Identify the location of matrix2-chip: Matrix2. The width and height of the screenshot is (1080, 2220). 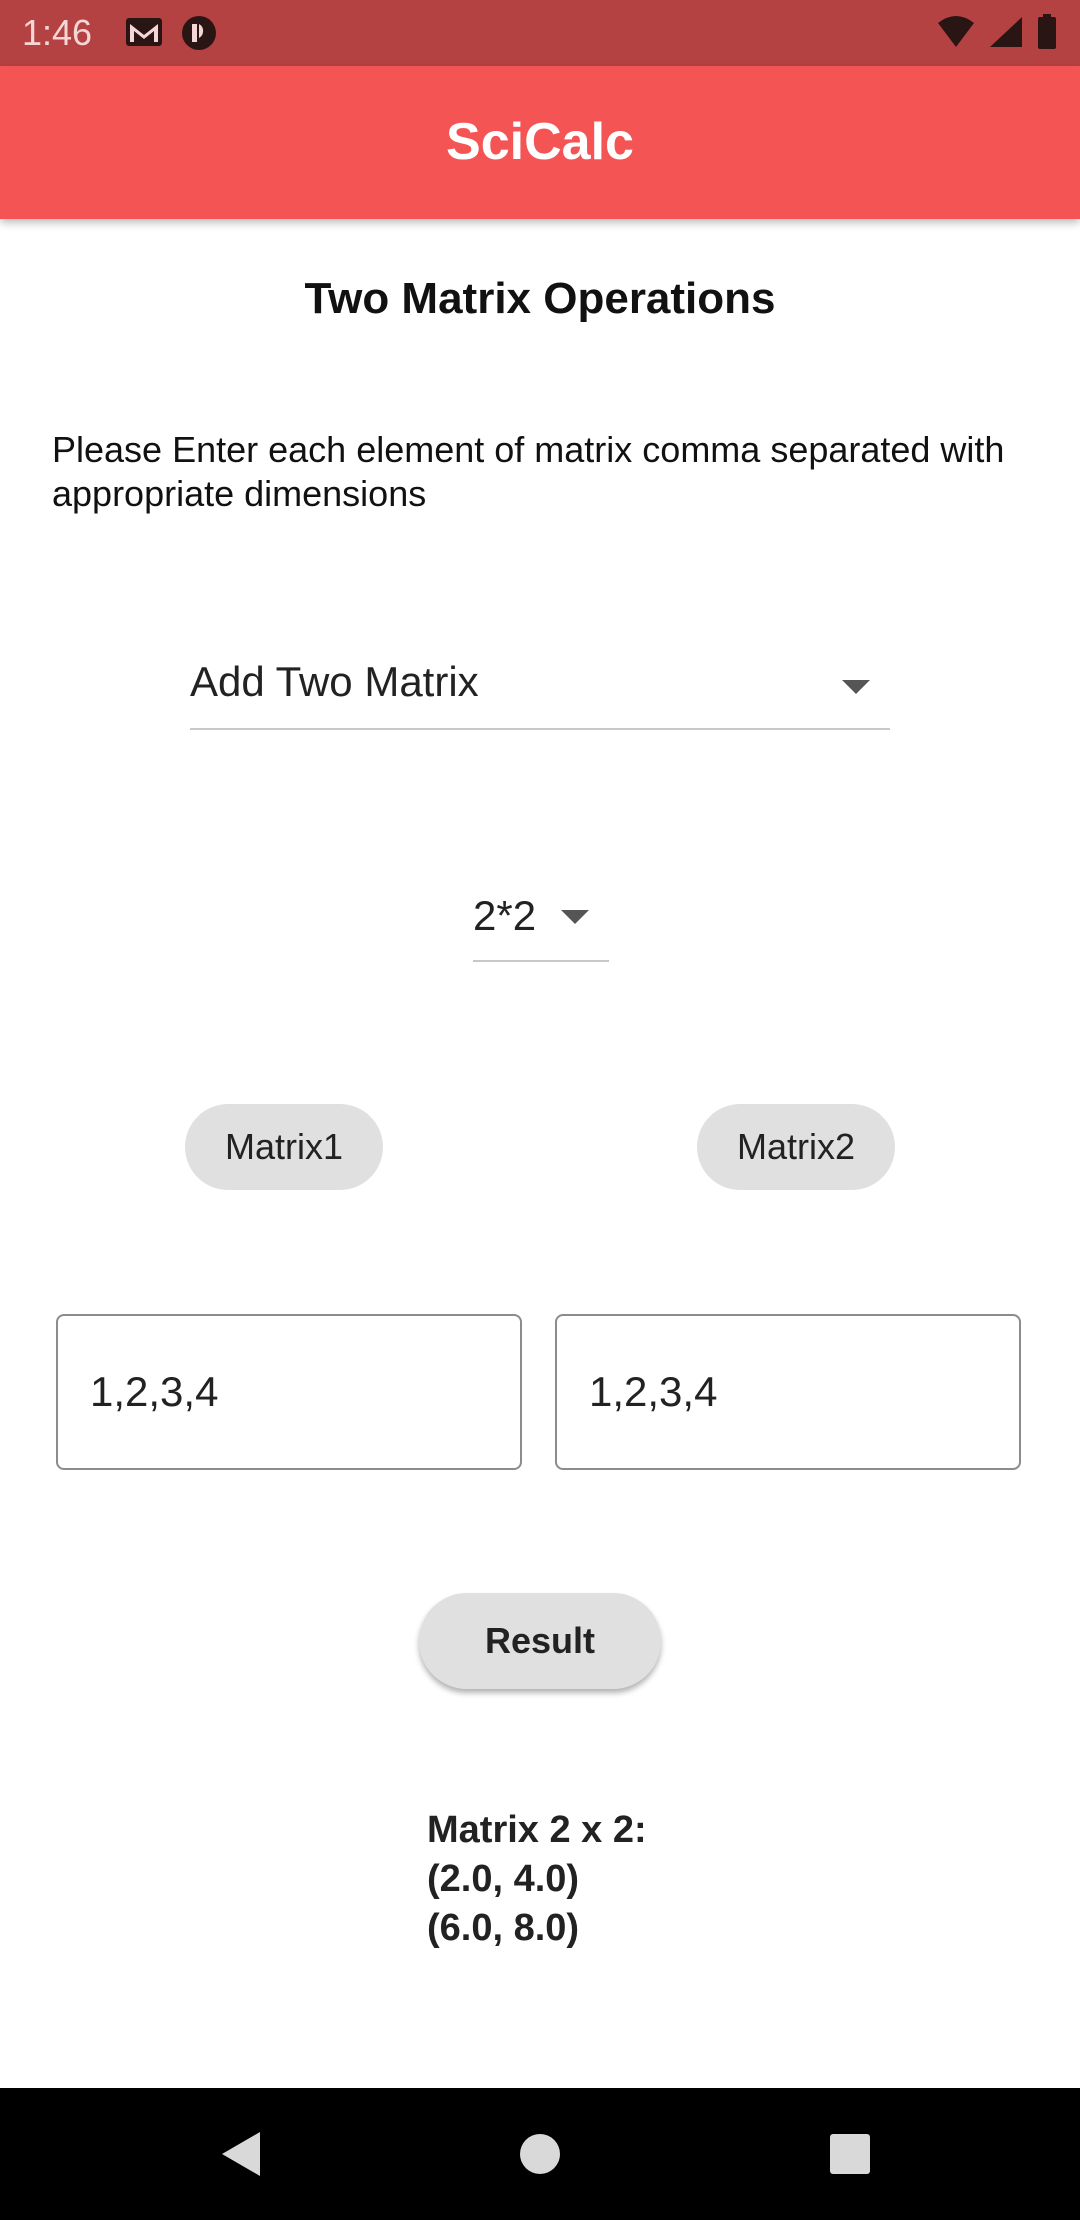
(796, 1147).